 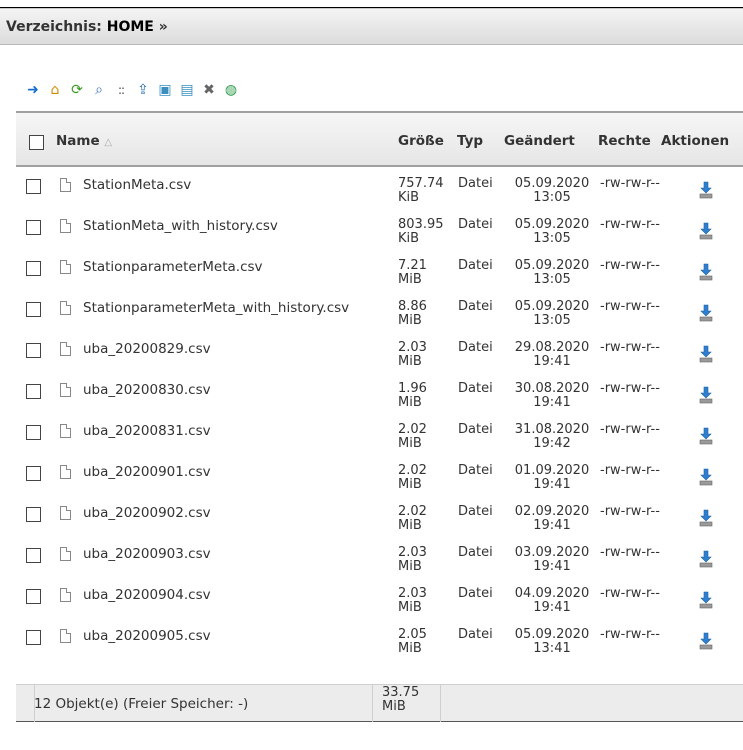 What do you see at coordinates (552, 396) in the screenshot?
I see `file-modified: 30.08.2020 19:41` at bounding box center [552, 396].